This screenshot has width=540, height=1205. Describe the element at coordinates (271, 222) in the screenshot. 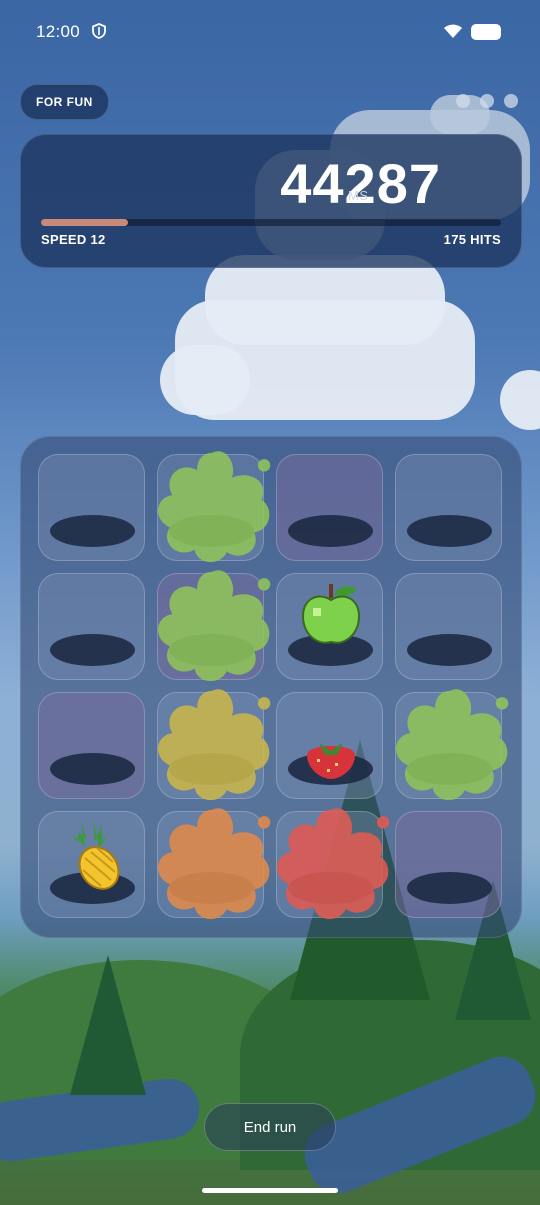

I see `speed-progress-bar` at that location.